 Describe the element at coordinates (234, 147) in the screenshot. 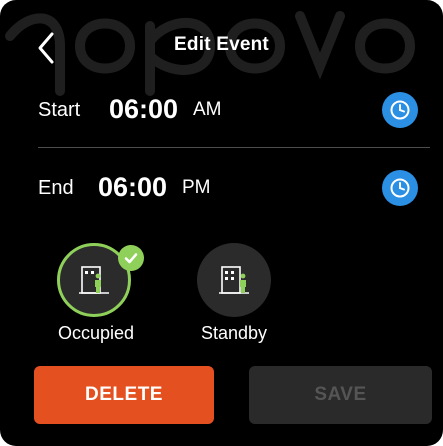

I see `divider` at that location.